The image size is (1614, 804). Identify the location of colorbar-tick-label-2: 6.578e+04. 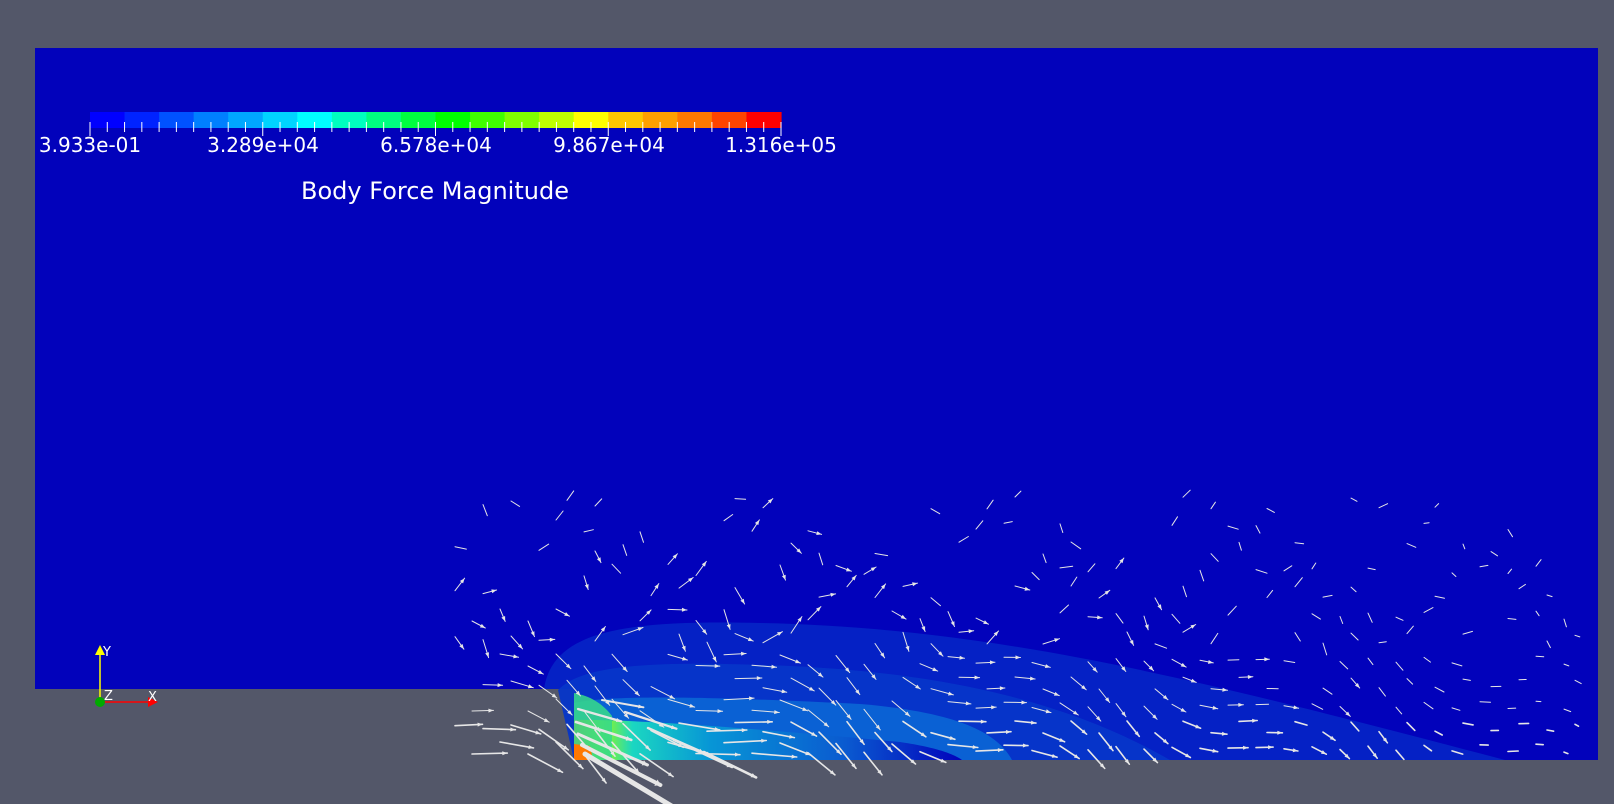
(436, 145).